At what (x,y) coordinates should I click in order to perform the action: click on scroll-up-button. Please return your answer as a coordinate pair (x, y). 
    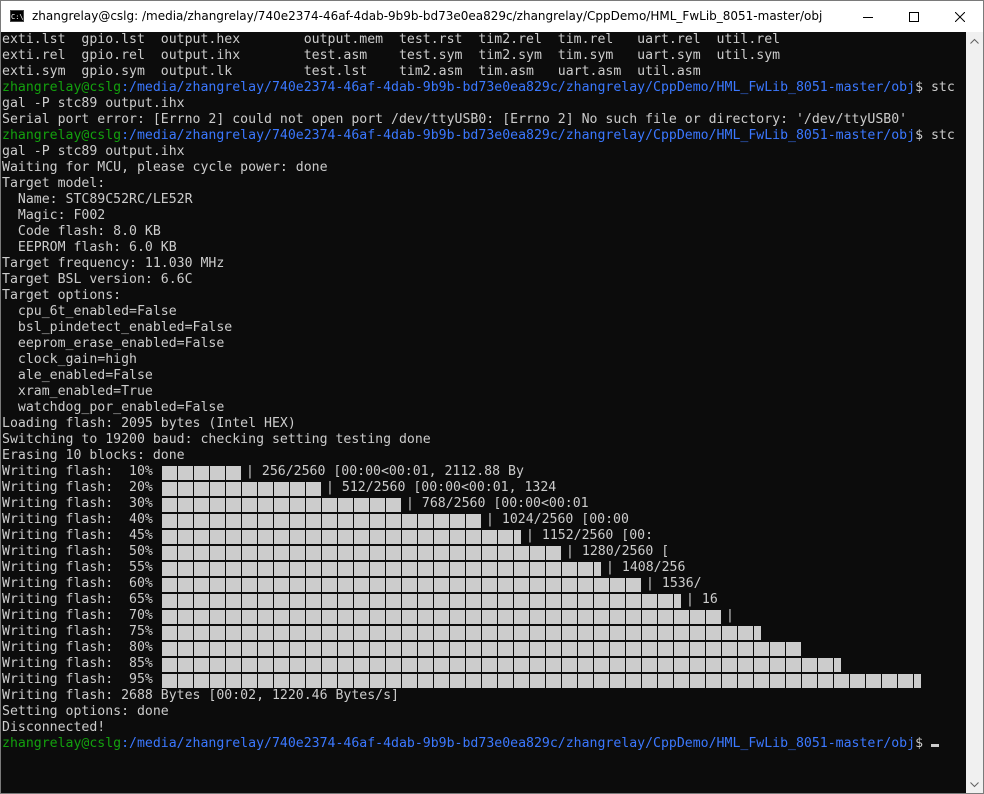
    Looking at the image, I should click on (974, 40).